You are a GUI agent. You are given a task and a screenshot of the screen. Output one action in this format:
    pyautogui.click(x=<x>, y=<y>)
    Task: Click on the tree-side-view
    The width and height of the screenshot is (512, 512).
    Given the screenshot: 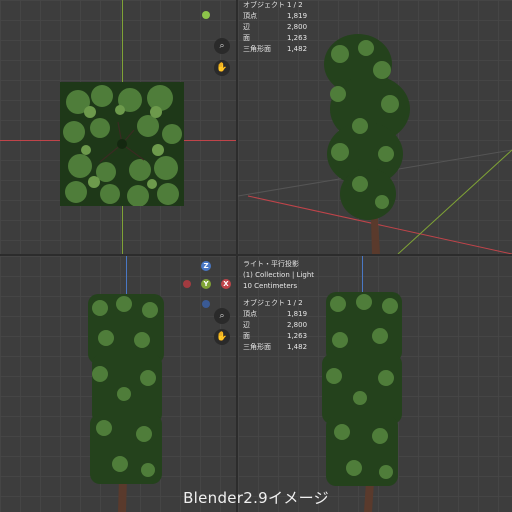 What is the action you would take?
    pyautogui.click(x=362, y=402)
    